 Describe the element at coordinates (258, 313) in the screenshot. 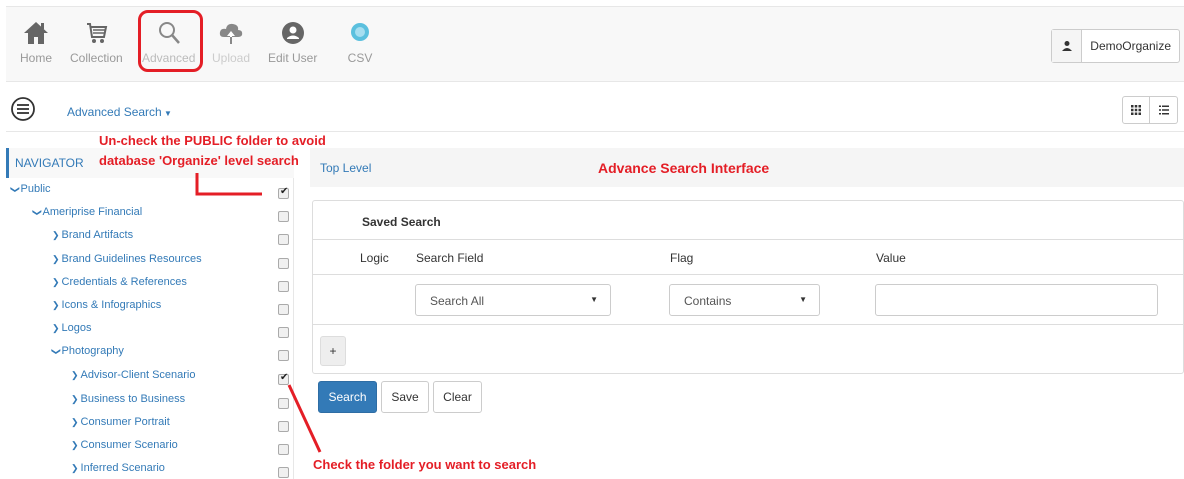

I see `annotation-arrows` at that location.